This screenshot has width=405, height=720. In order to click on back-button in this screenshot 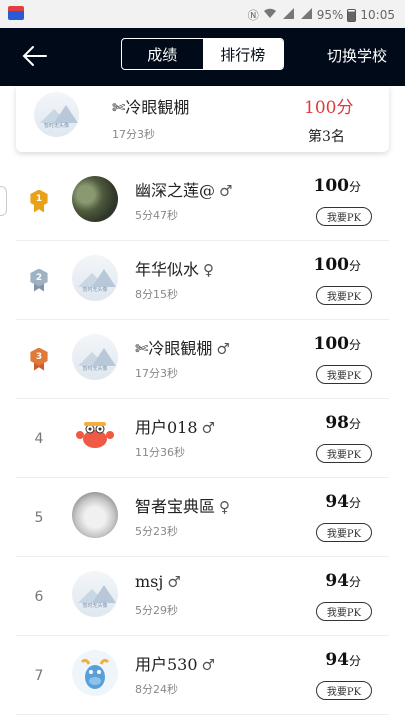, I will do `click(35, 56)`.